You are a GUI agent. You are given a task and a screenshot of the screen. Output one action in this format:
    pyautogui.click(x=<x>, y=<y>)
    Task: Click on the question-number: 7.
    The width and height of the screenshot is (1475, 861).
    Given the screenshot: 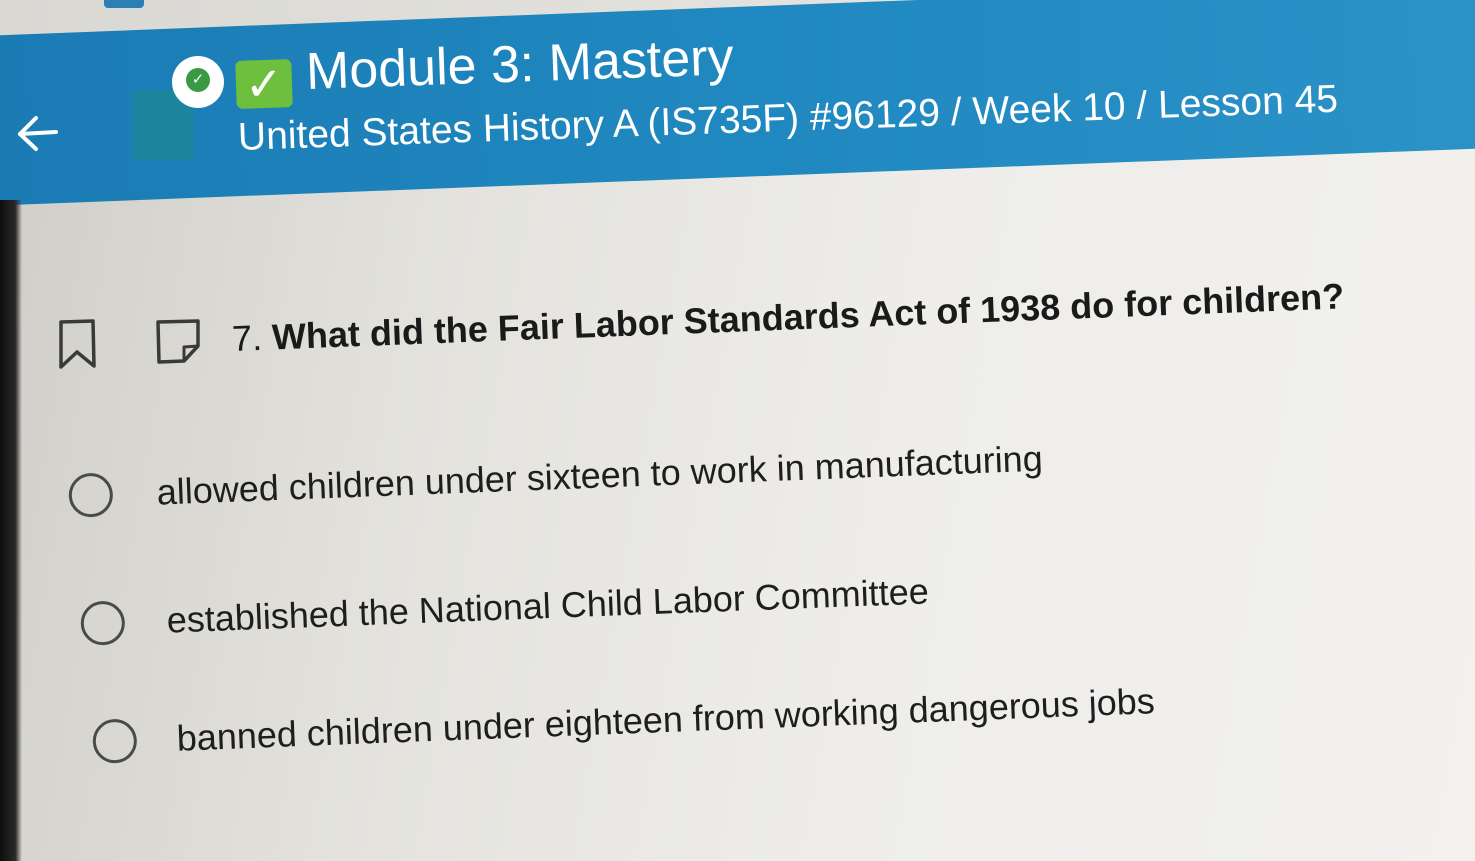 What is the action you would take?
    pyautogui.click(x=247, y=337)
    